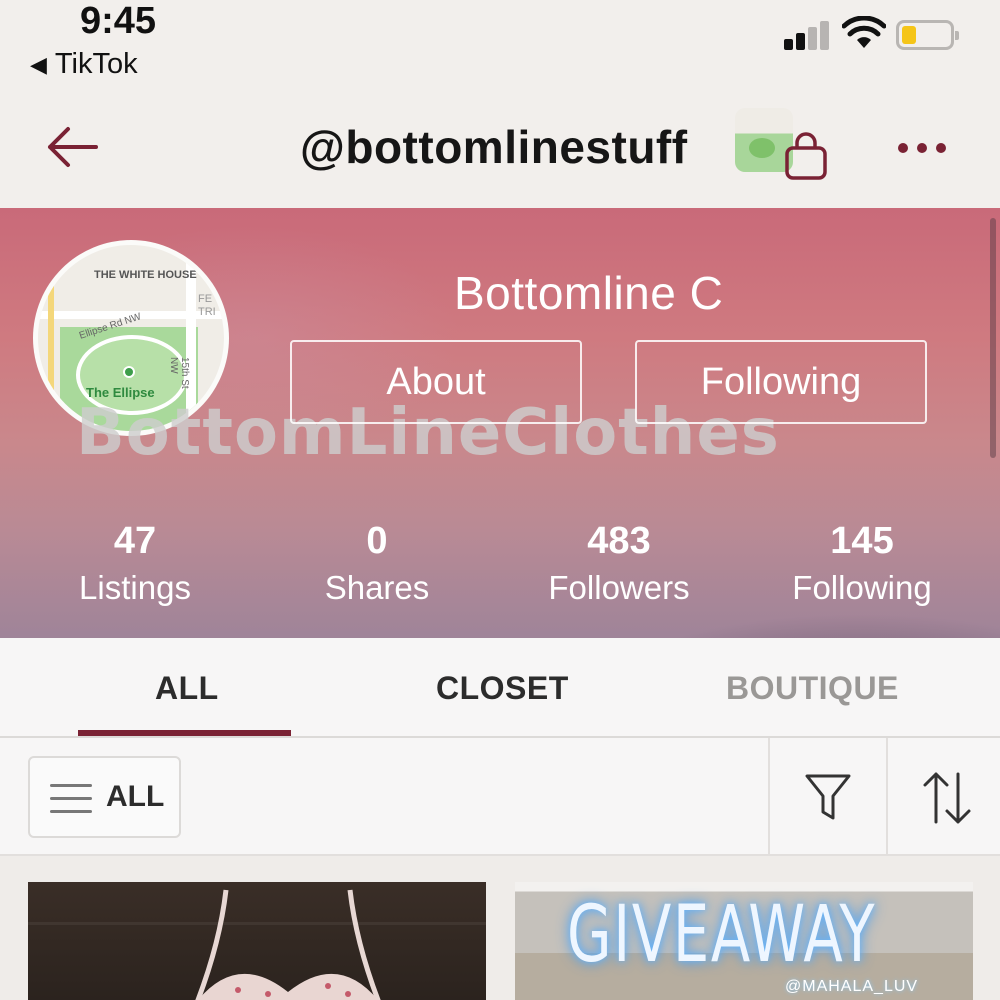 Image resolution: width=1000 pixels, height=1000 pixels. I want to click on cellular-signal-icon, so click(807, 35).